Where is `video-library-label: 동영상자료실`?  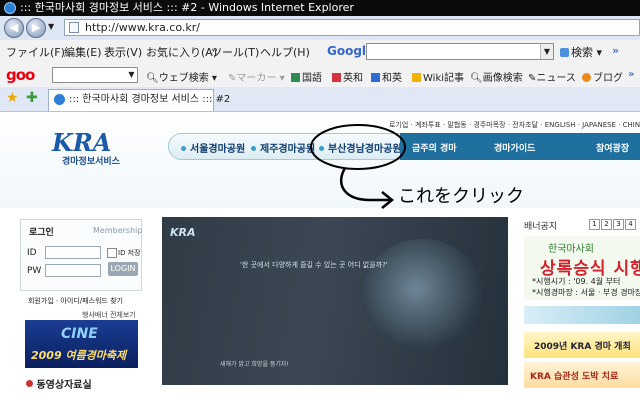
video-library-label: 동영상자료실 is located at coordinates (64, 385).